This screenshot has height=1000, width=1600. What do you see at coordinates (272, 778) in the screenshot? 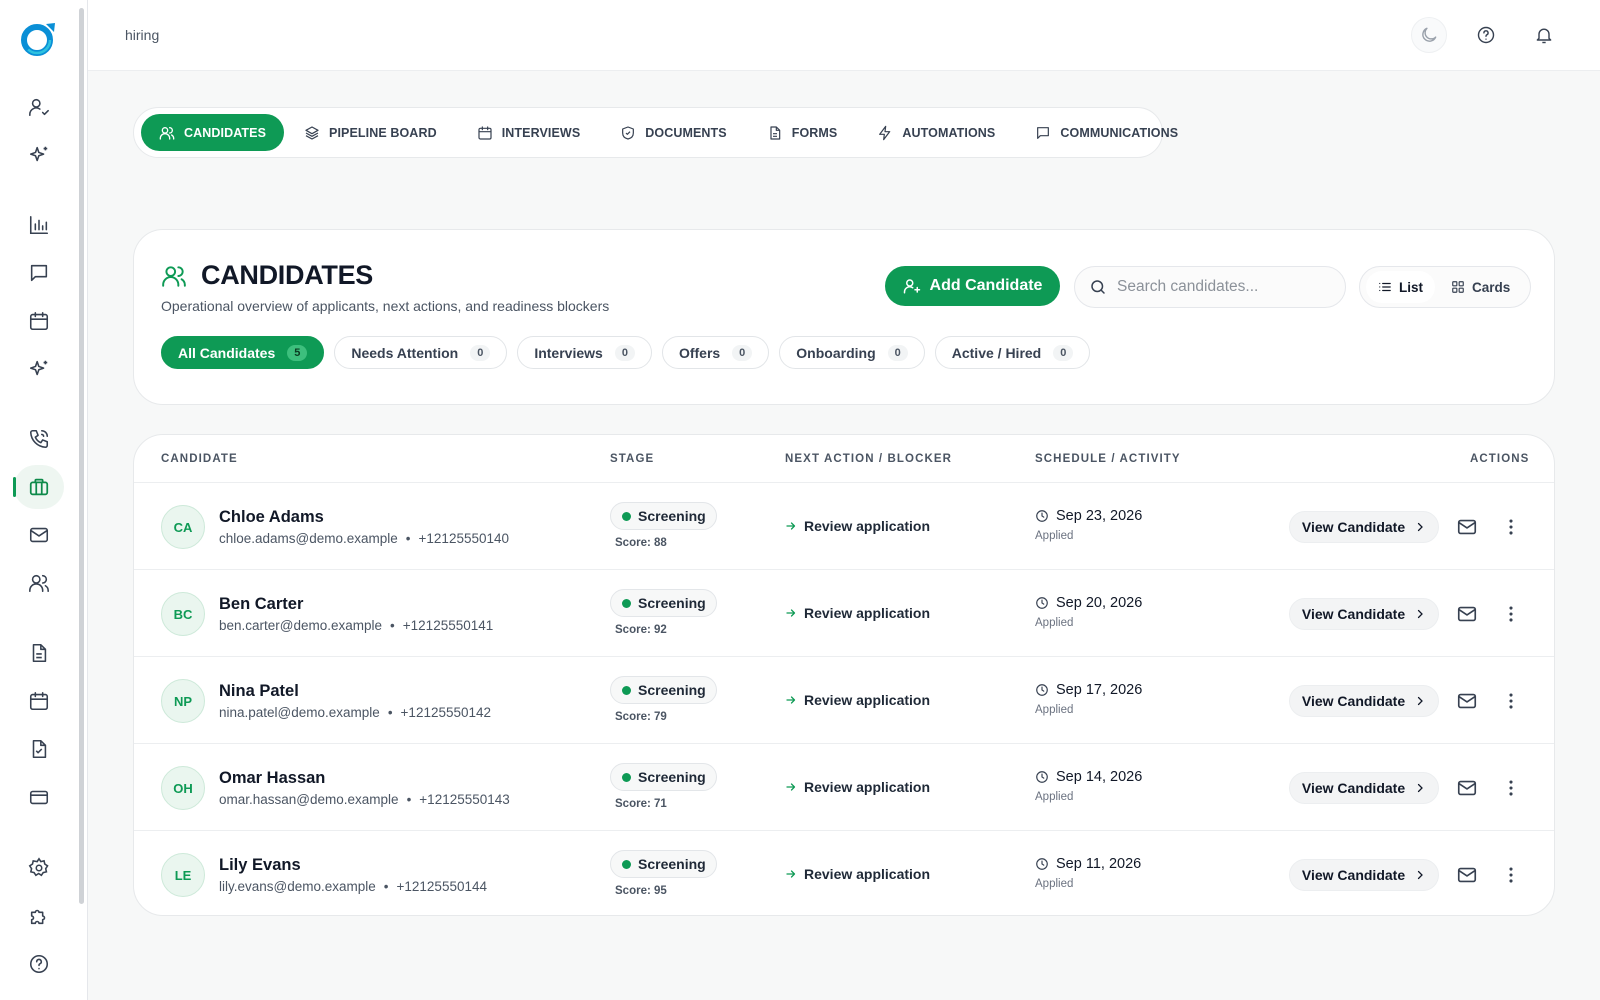
I see `candidate-name: Omar Hassan` at bounding box center [272, 778].